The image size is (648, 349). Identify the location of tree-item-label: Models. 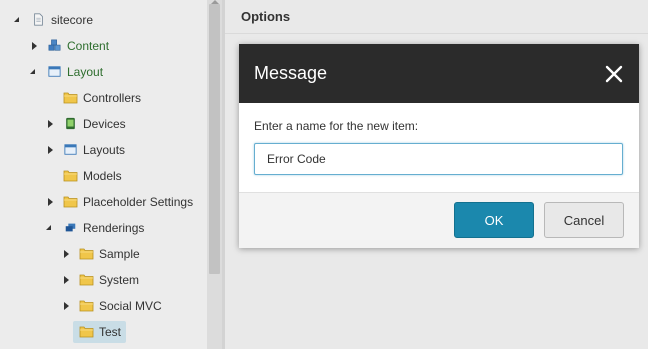
(102, 176).